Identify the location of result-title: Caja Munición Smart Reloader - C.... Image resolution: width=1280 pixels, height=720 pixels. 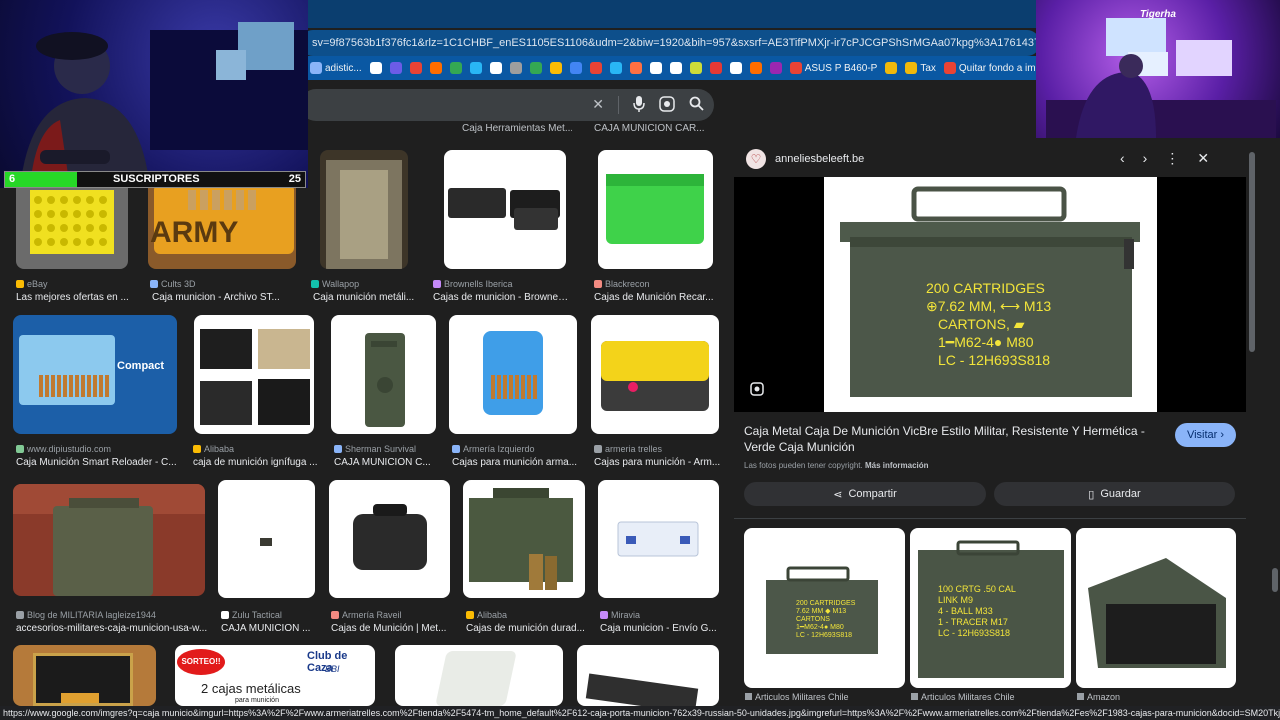
(105, 462).